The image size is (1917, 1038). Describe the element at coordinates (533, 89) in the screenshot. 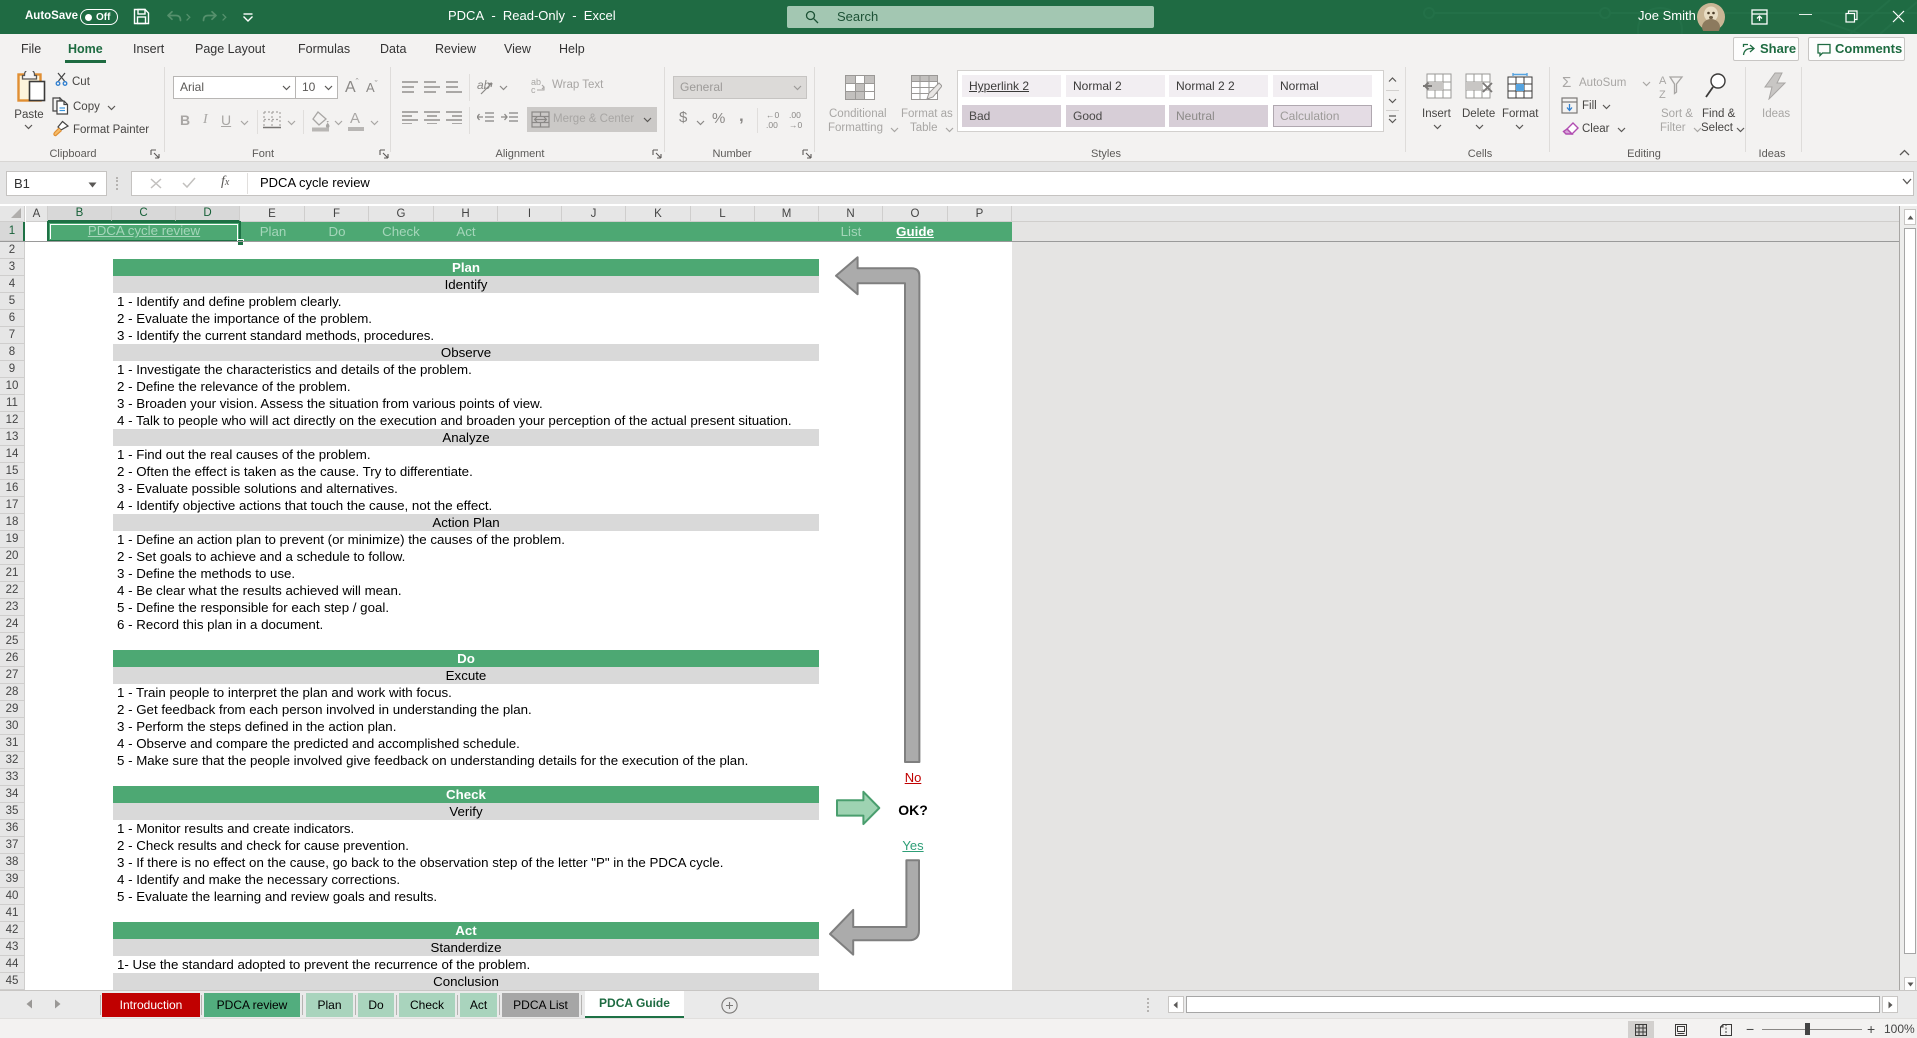

I see `svg-text: c` at that location.